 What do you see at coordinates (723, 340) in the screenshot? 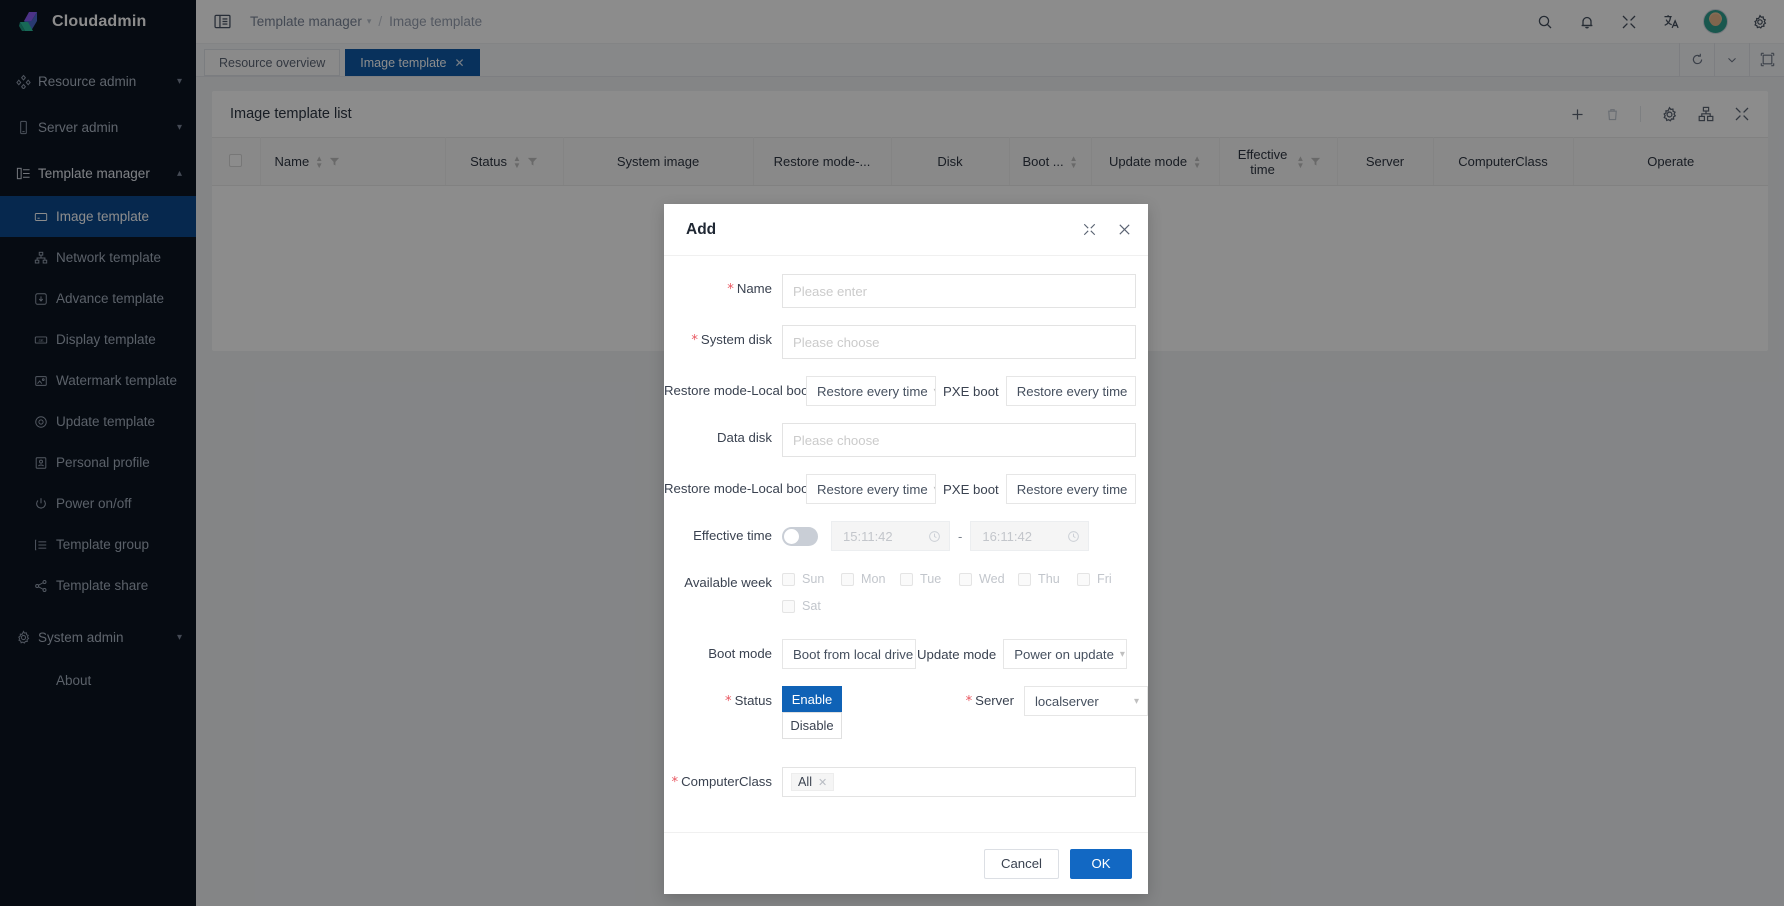
I see `system-disk-label: System disk` at bounding box center [723, 340].